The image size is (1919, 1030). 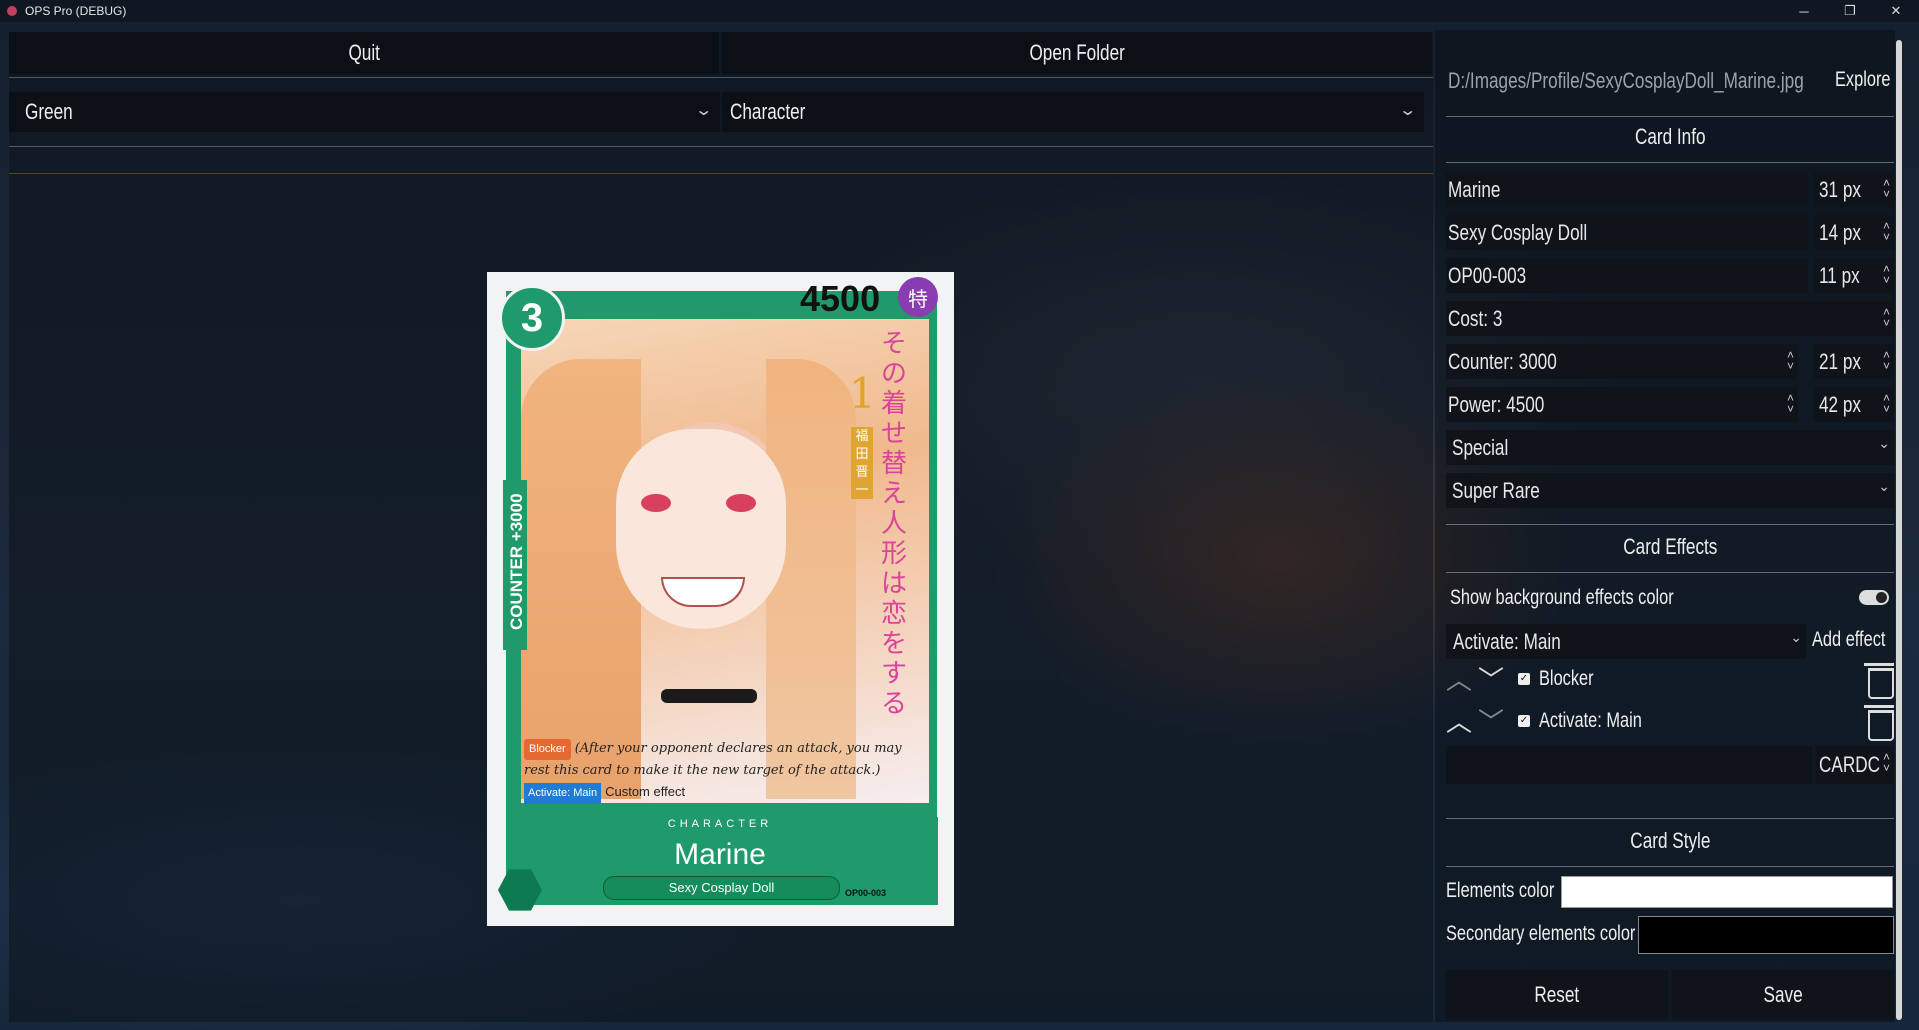 What do you see at coordinates (1475, 318) in the screenshot?
I see `cost-value: Cost: 3` at bounding box center [1475, 318].